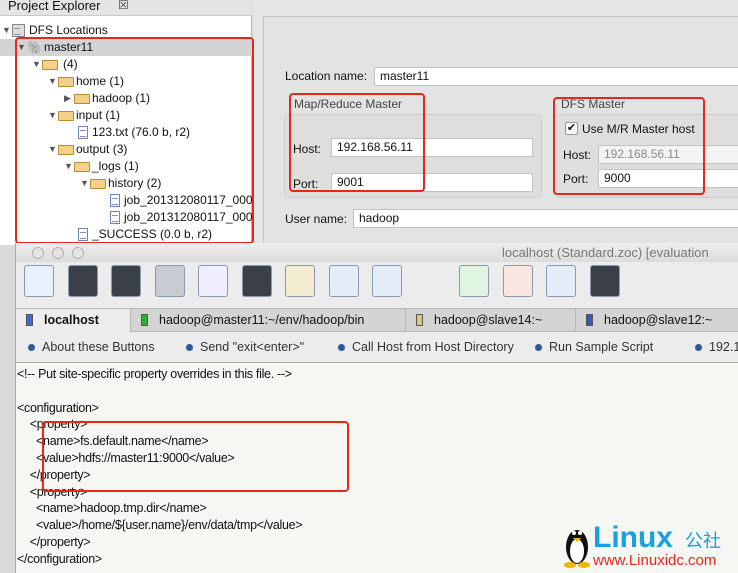 The image size is (738, 573). I want to click on title-bar: localhost (Standard.zoc) [evaluation, so click(377, 252).